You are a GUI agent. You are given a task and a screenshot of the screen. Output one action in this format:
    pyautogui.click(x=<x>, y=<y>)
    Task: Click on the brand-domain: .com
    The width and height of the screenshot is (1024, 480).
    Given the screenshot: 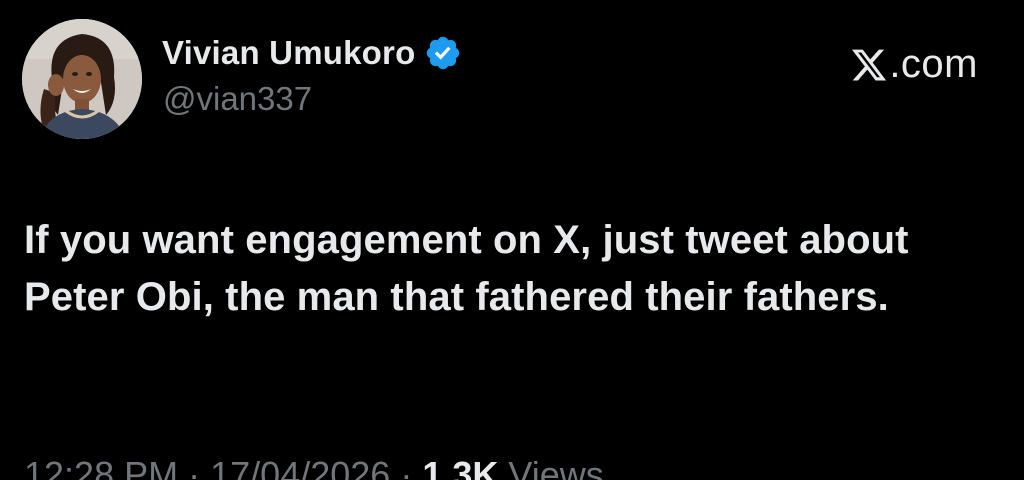 What is the action you would take?
    pyautogui.click(x=933, y=64)
    